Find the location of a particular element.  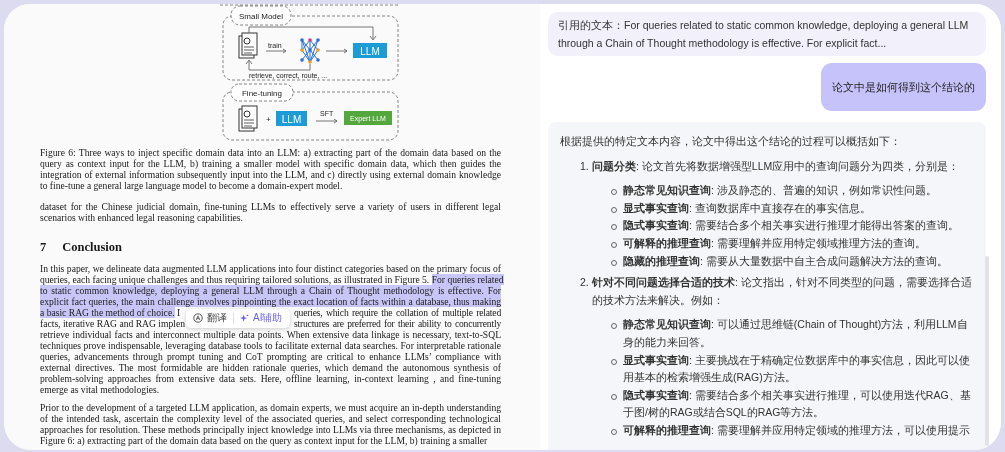

paragraph-text: retrieve individual facts and interconnect multiple data points. When extensive data linkage is necessary, text-to-SQL techniques prove indispensable, leveraging database tools to facilitate external data searches. For interpretable rationale queries, advancements through prompt tuning and CoT prompting are critical to enhance LLMs’ compliance with external directives. The most formidable are hidden rationale queries, which demand the autonomous synthesis of problem-solving approaches from extensive data sets. Here, offline learning, in-context learning , and fine-tuning emerge as vital methodologies. is located at coordinates (270, 362).